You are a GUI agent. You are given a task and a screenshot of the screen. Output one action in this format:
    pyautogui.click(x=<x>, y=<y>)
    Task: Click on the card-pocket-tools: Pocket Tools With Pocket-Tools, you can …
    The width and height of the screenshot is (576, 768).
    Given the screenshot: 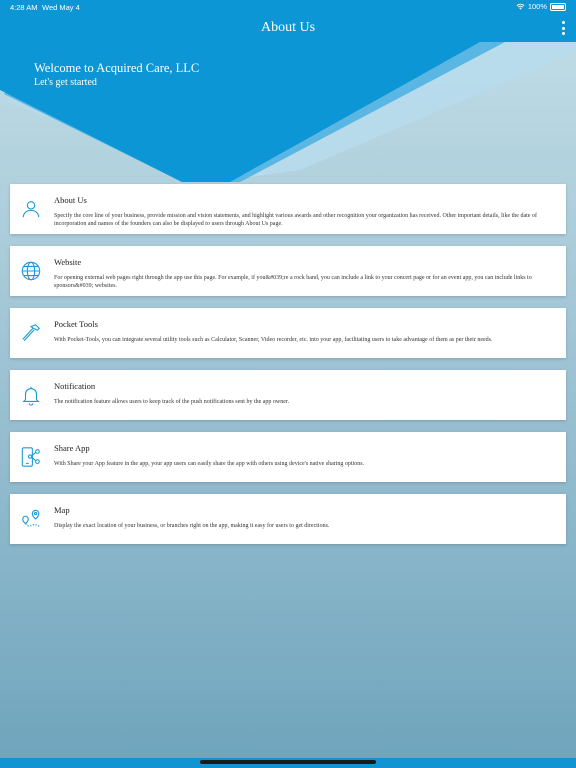 What is the action you would take?
    pyautogui.click(x=288, y=333)
    